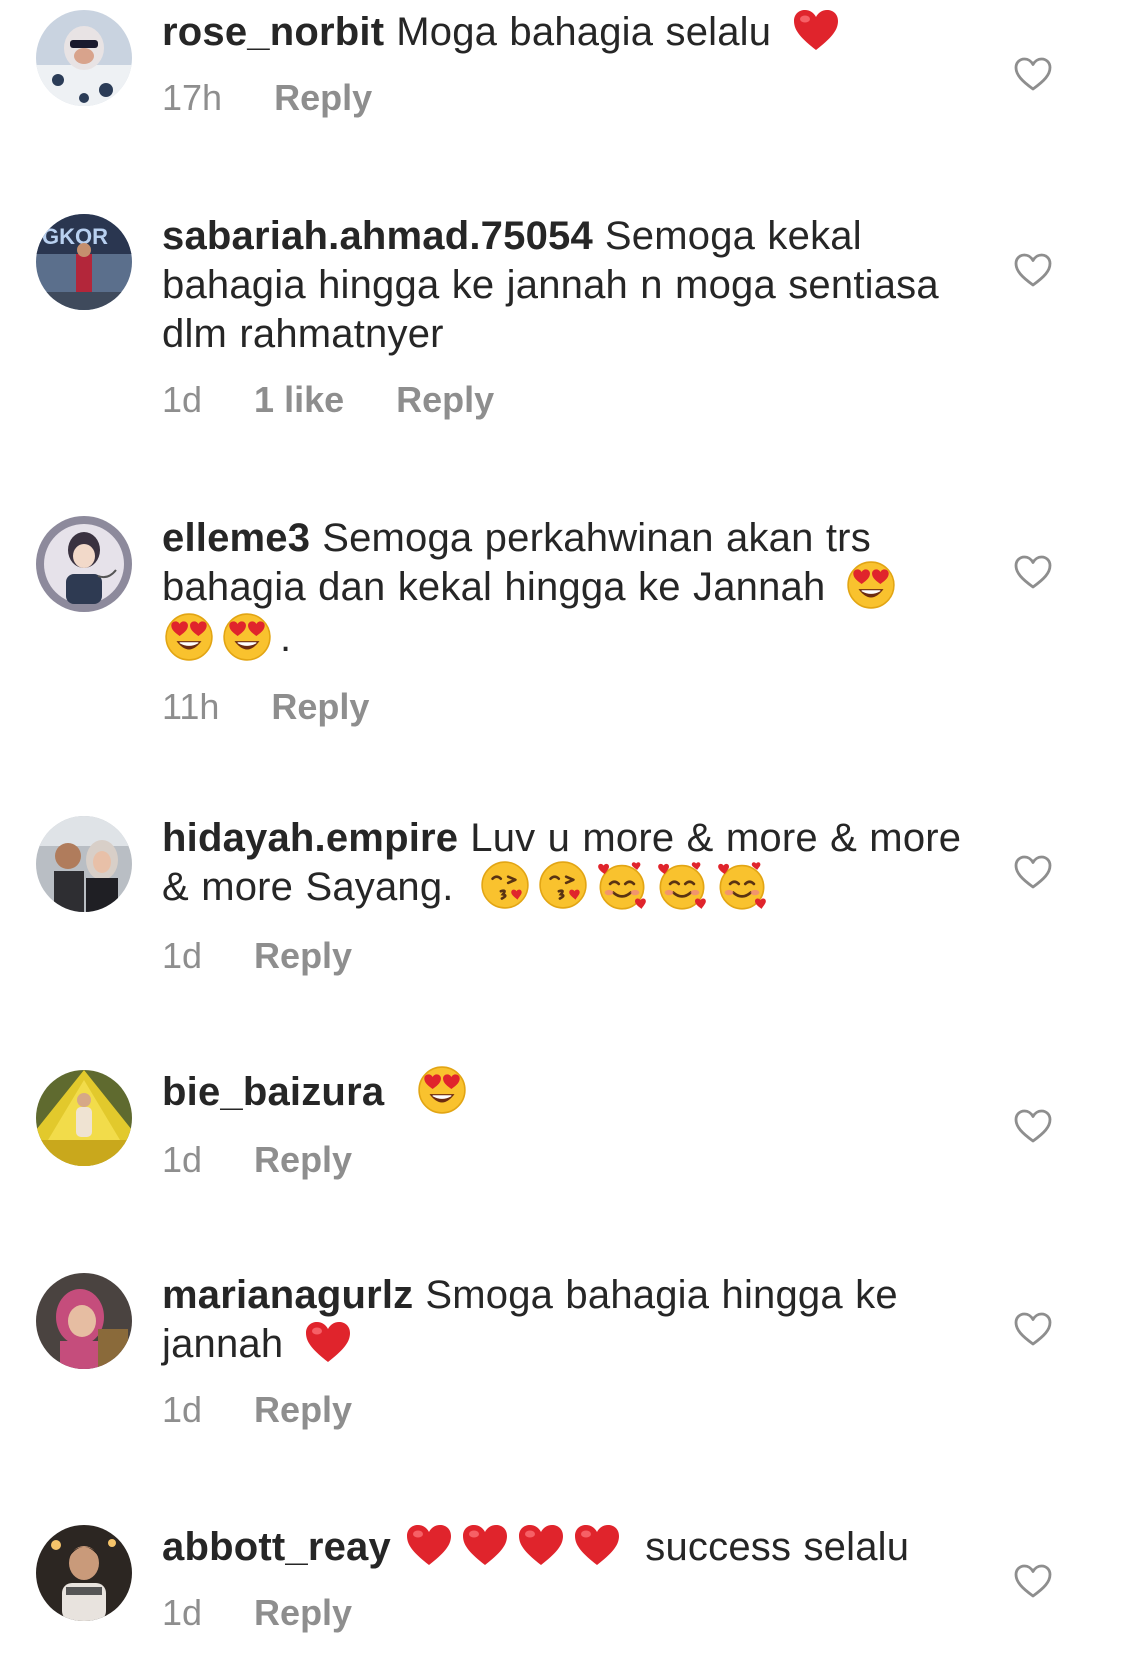 This screenshot has height=1670, width=1125. I want to click on comment-username: sabariah.ahmad.75054, so click(377, 236).